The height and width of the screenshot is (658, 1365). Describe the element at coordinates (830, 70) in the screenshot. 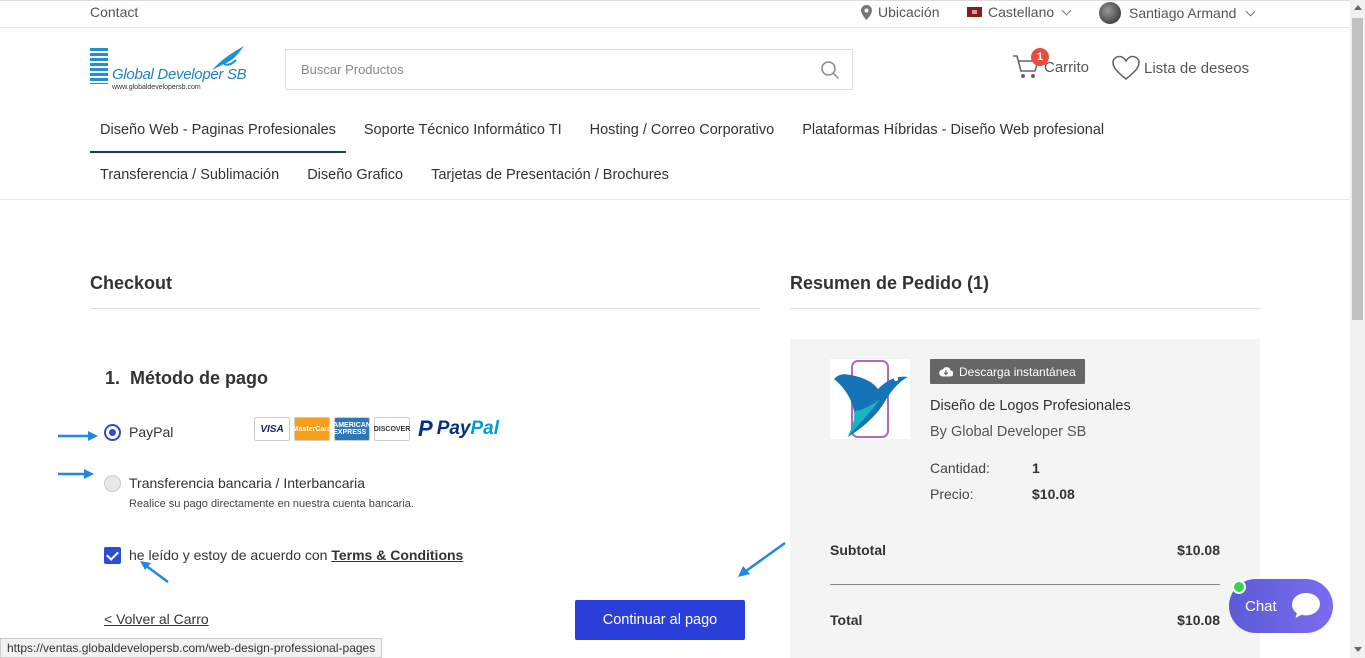

I see `search-icon` at that location.